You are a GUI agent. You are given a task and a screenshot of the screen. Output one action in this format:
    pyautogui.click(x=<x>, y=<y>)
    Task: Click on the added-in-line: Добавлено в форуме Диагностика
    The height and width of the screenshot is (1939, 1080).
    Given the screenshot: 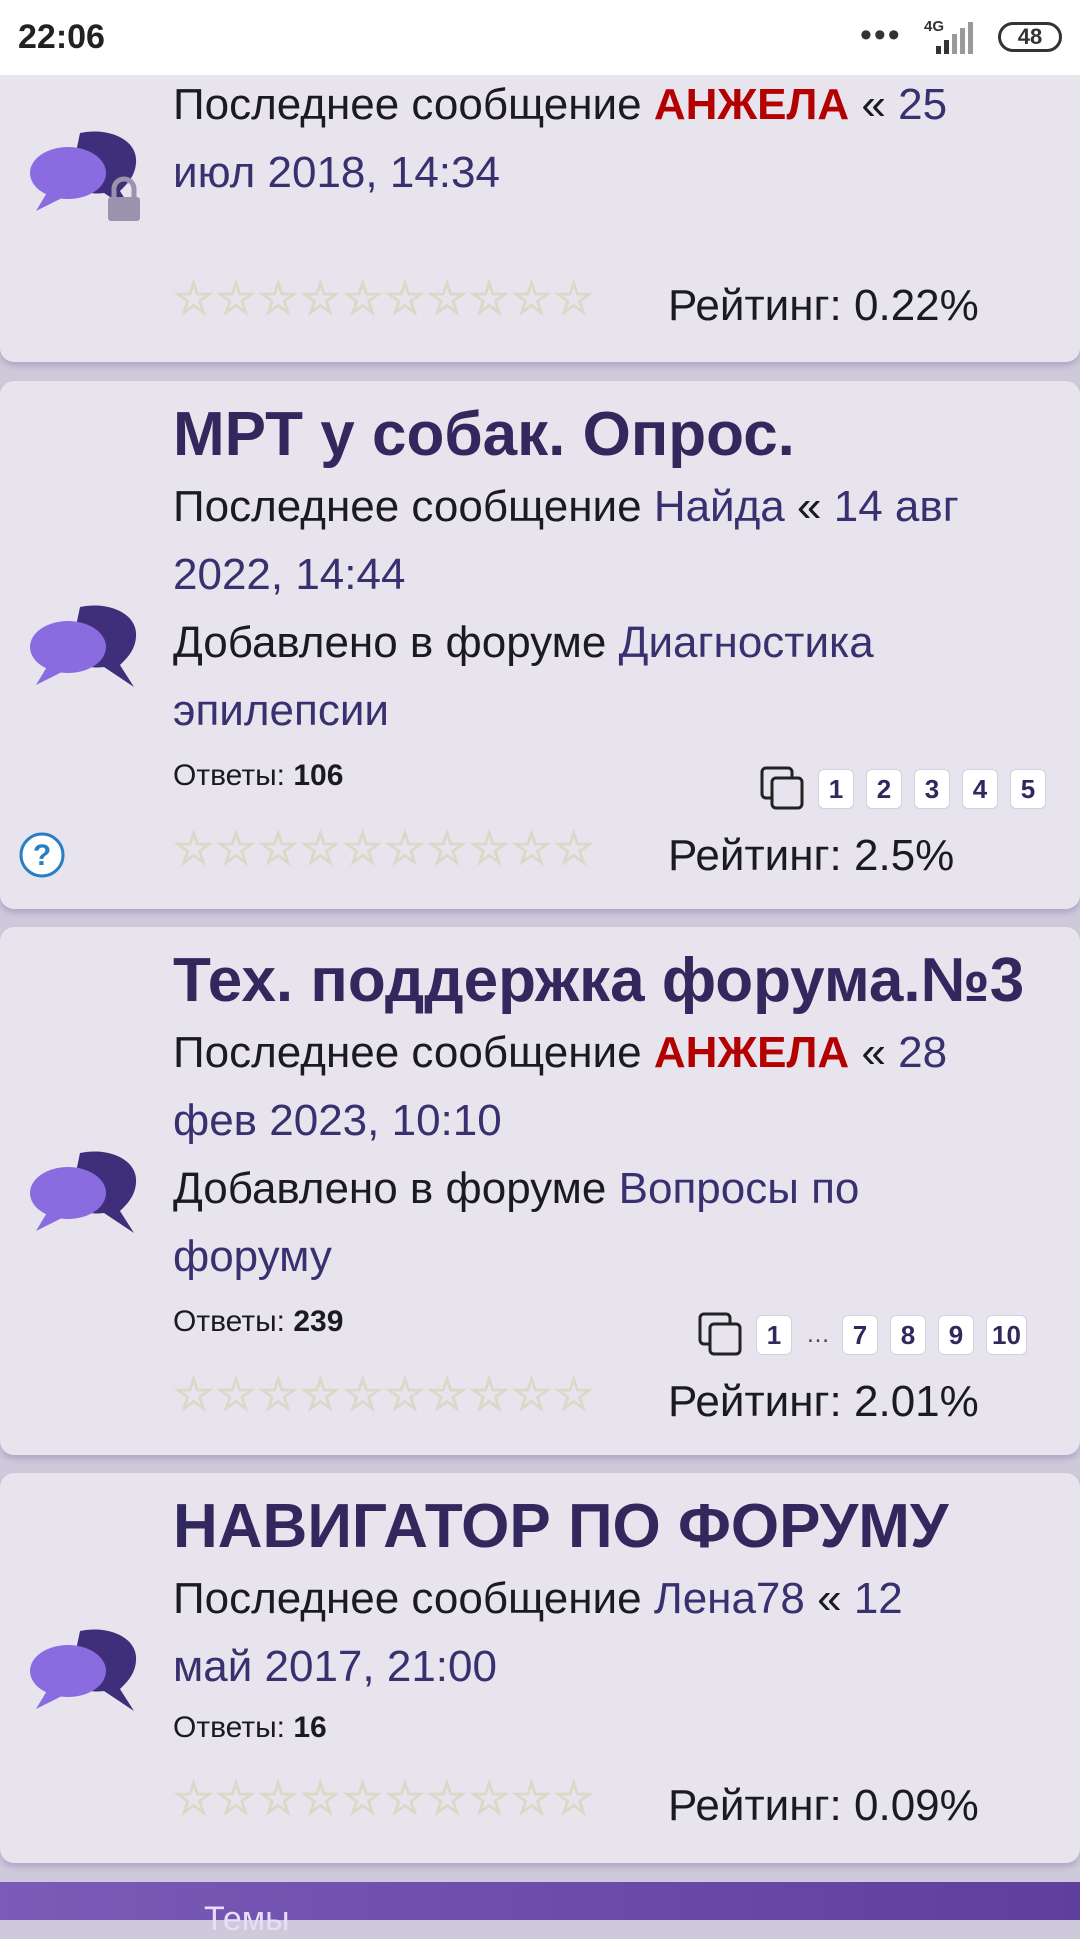 What is the action you would take?
    pyautogui.click(x=613, y=643)
    